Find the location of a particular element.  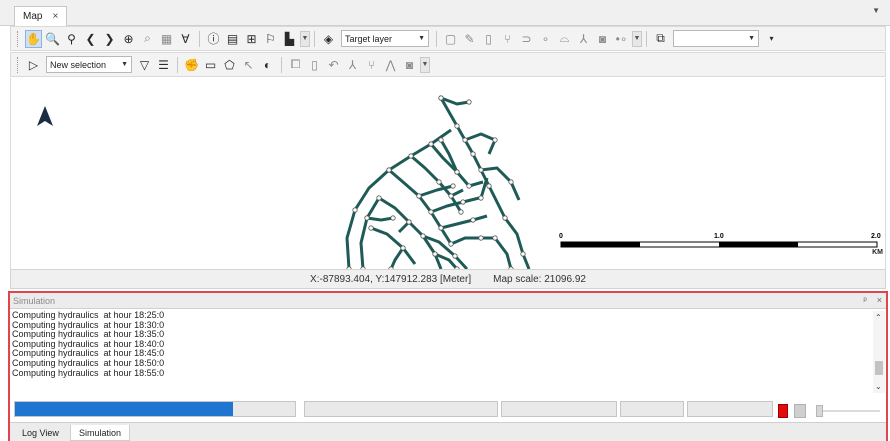

vertex-icon: •∘ is located at coordinates (621, 39).